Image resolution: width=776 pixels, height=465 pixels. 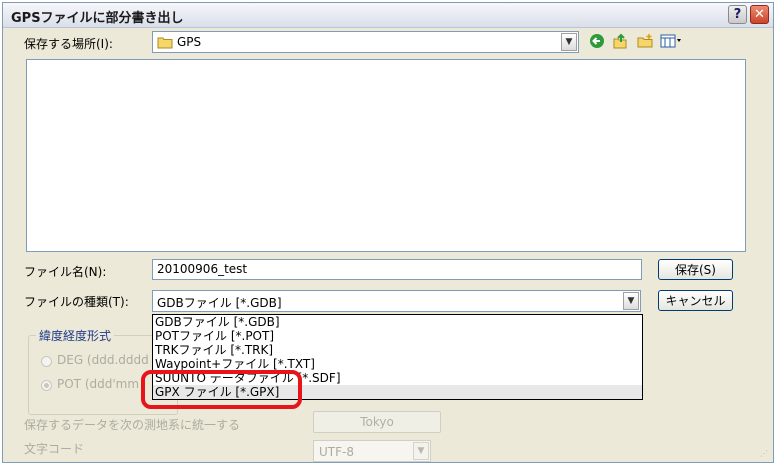 What do you see at coordinates (98, 384) in the screenshot?
I see `pot-label: POT (ddd'mm` at bounding box center [98, 384].